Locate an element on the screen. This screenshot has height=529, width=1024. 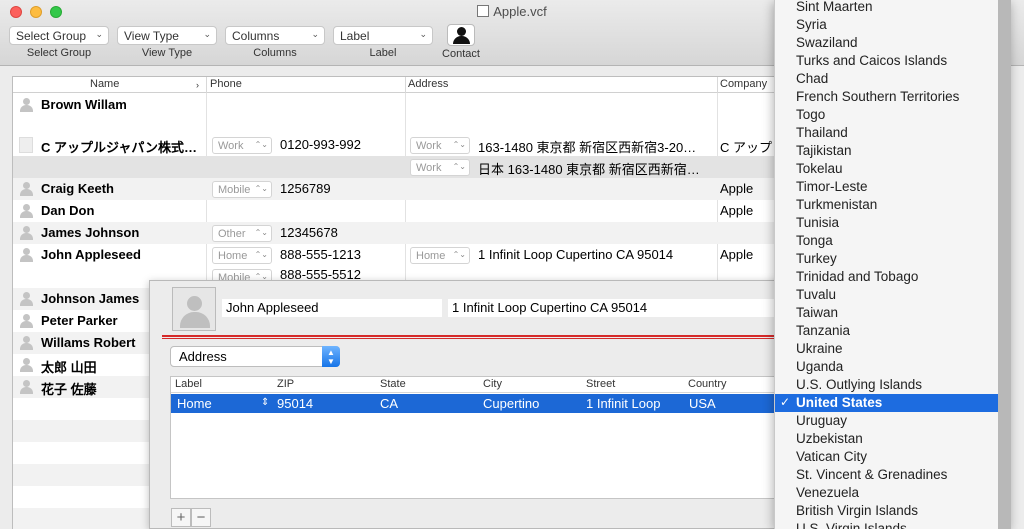
select-group-popup: Select Group ⌄ is located at coordinates (59, 35).